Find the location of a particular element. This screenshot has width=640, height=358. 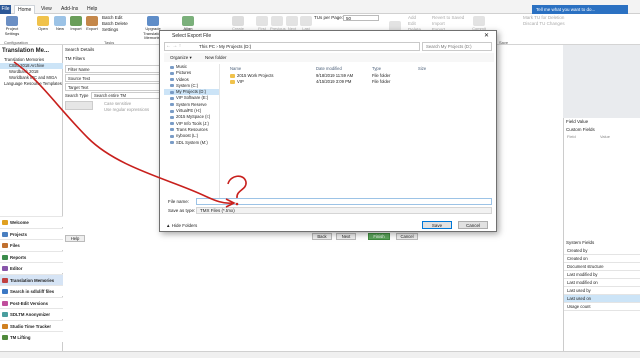

status-bar is located at coordinates (320, 354).